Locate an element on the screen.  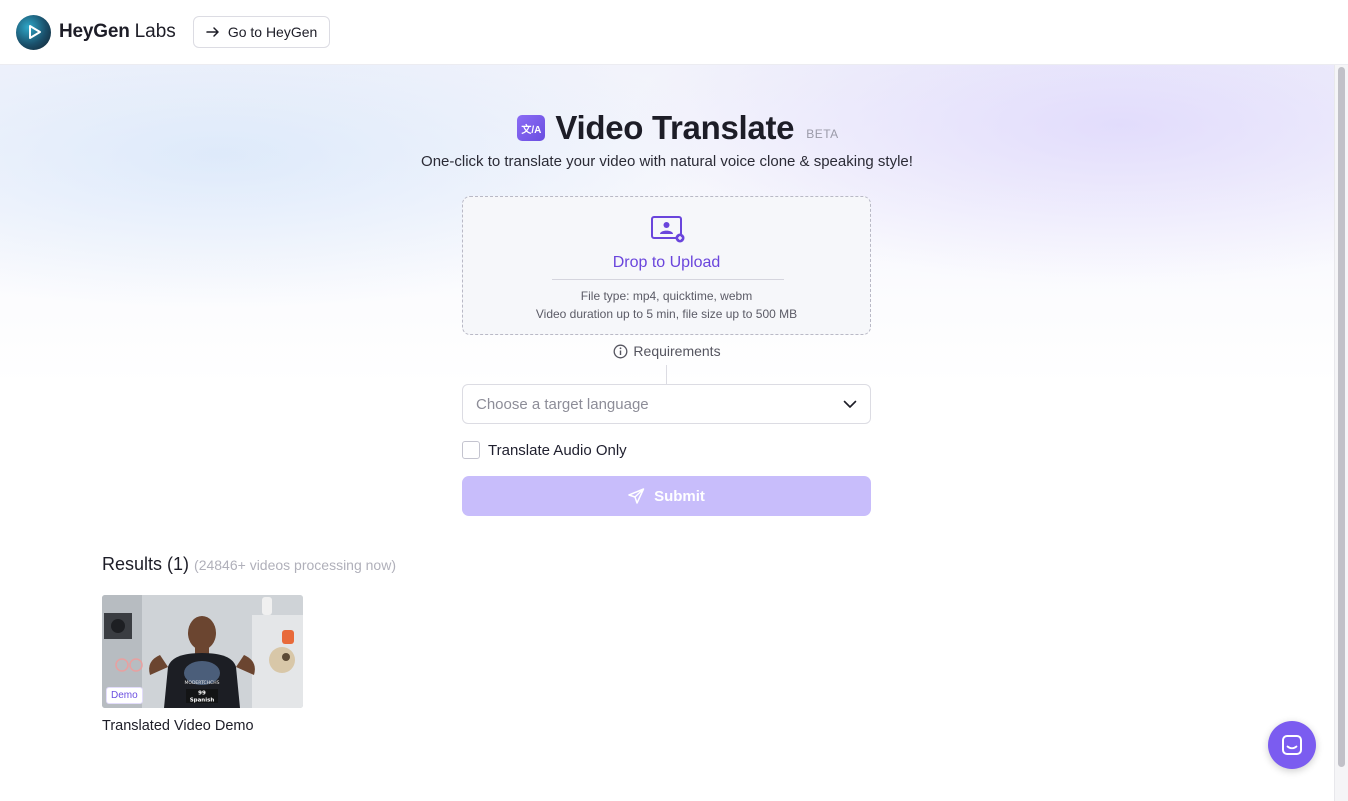
heygen-logo-icon is located at coordinates (33, 32).